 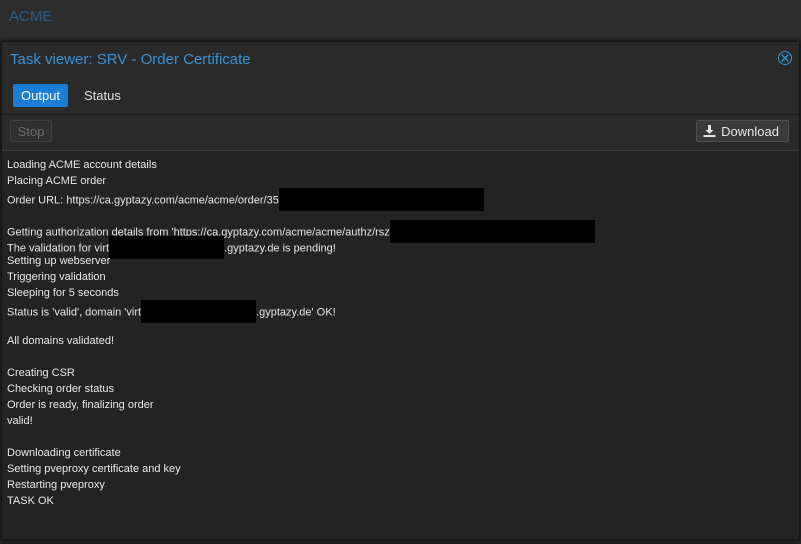 I want to click on log-line-suffix: .gyptazy.de is pending!, so click(x=280, y=248).